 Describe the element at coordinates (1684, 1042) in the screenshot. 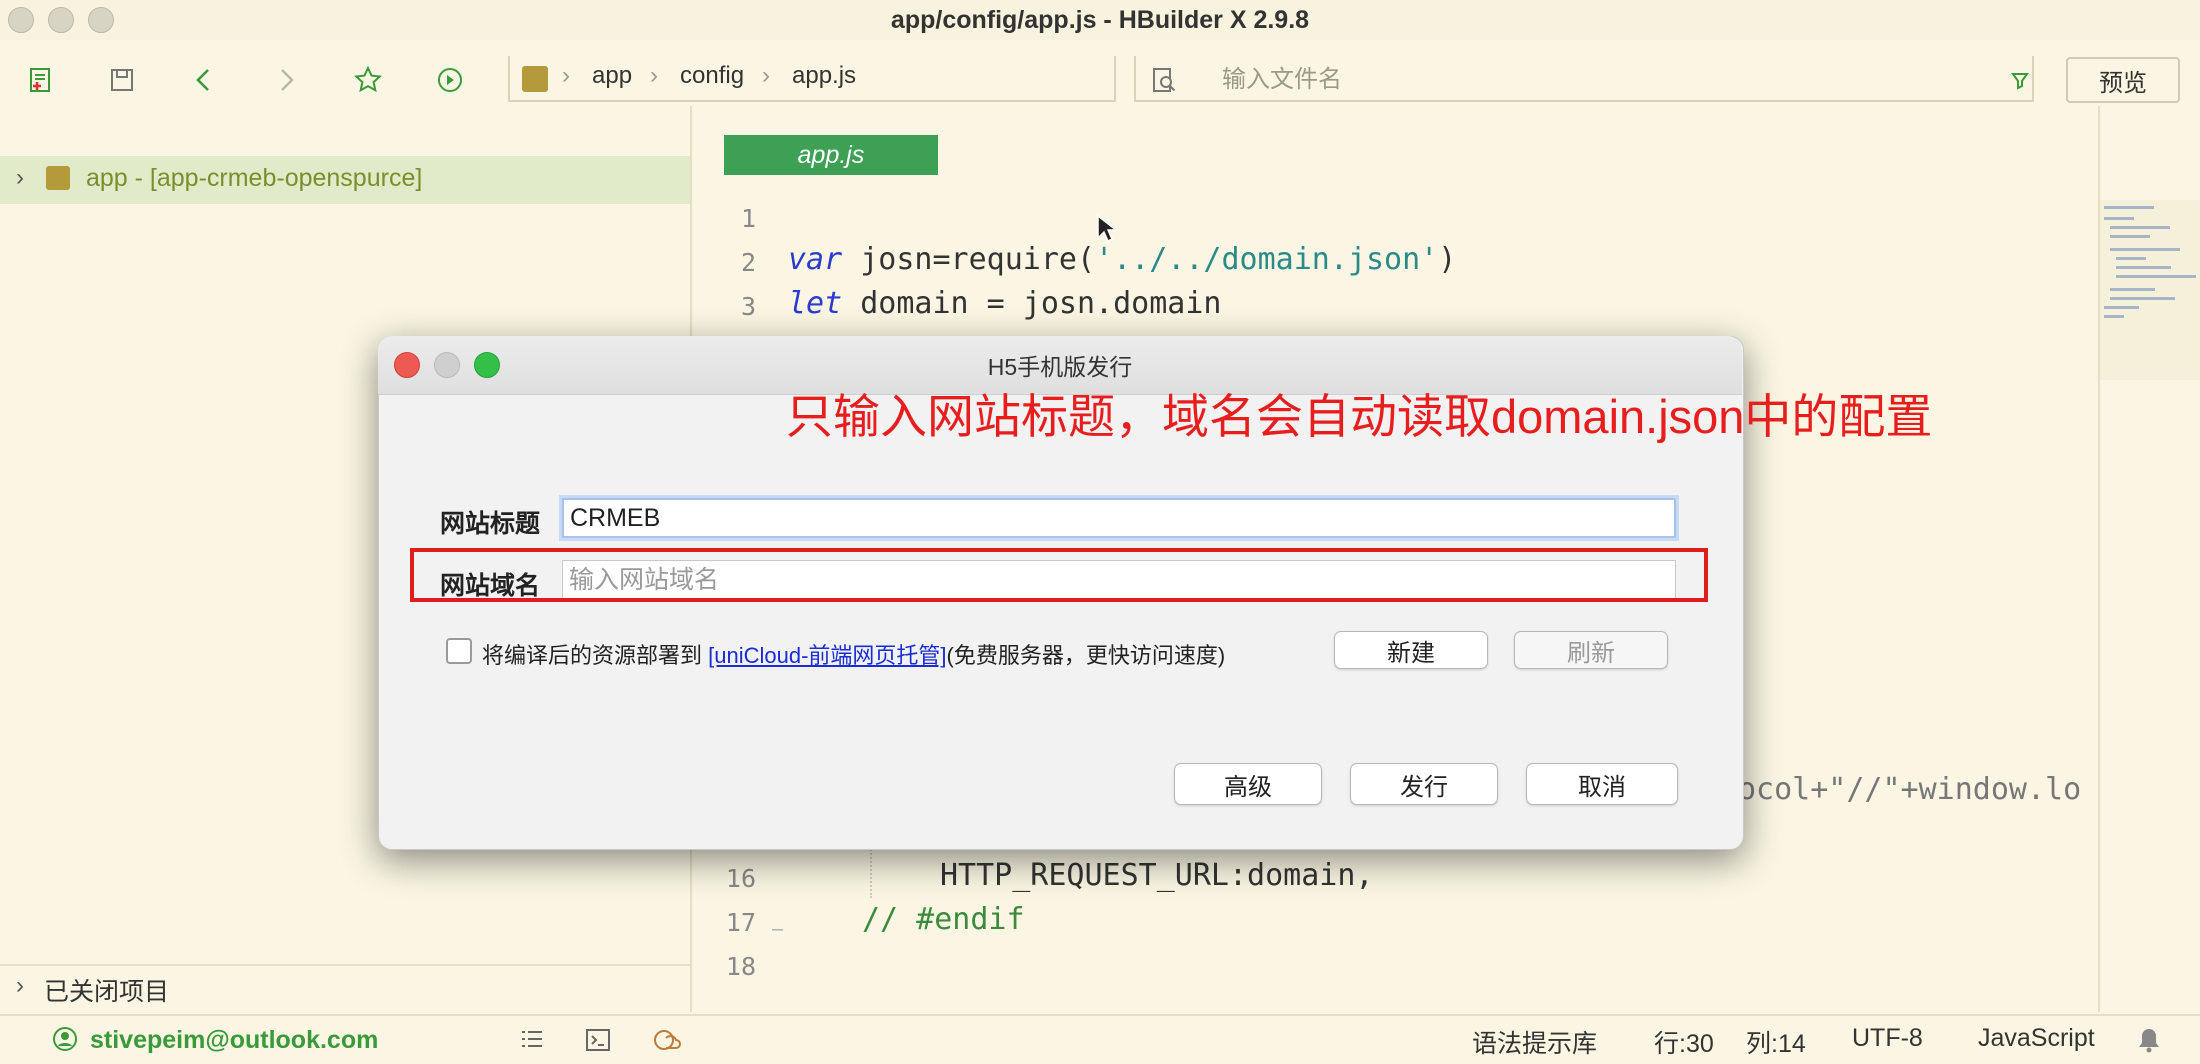

I see `cursor-row: 行:30` at that location.